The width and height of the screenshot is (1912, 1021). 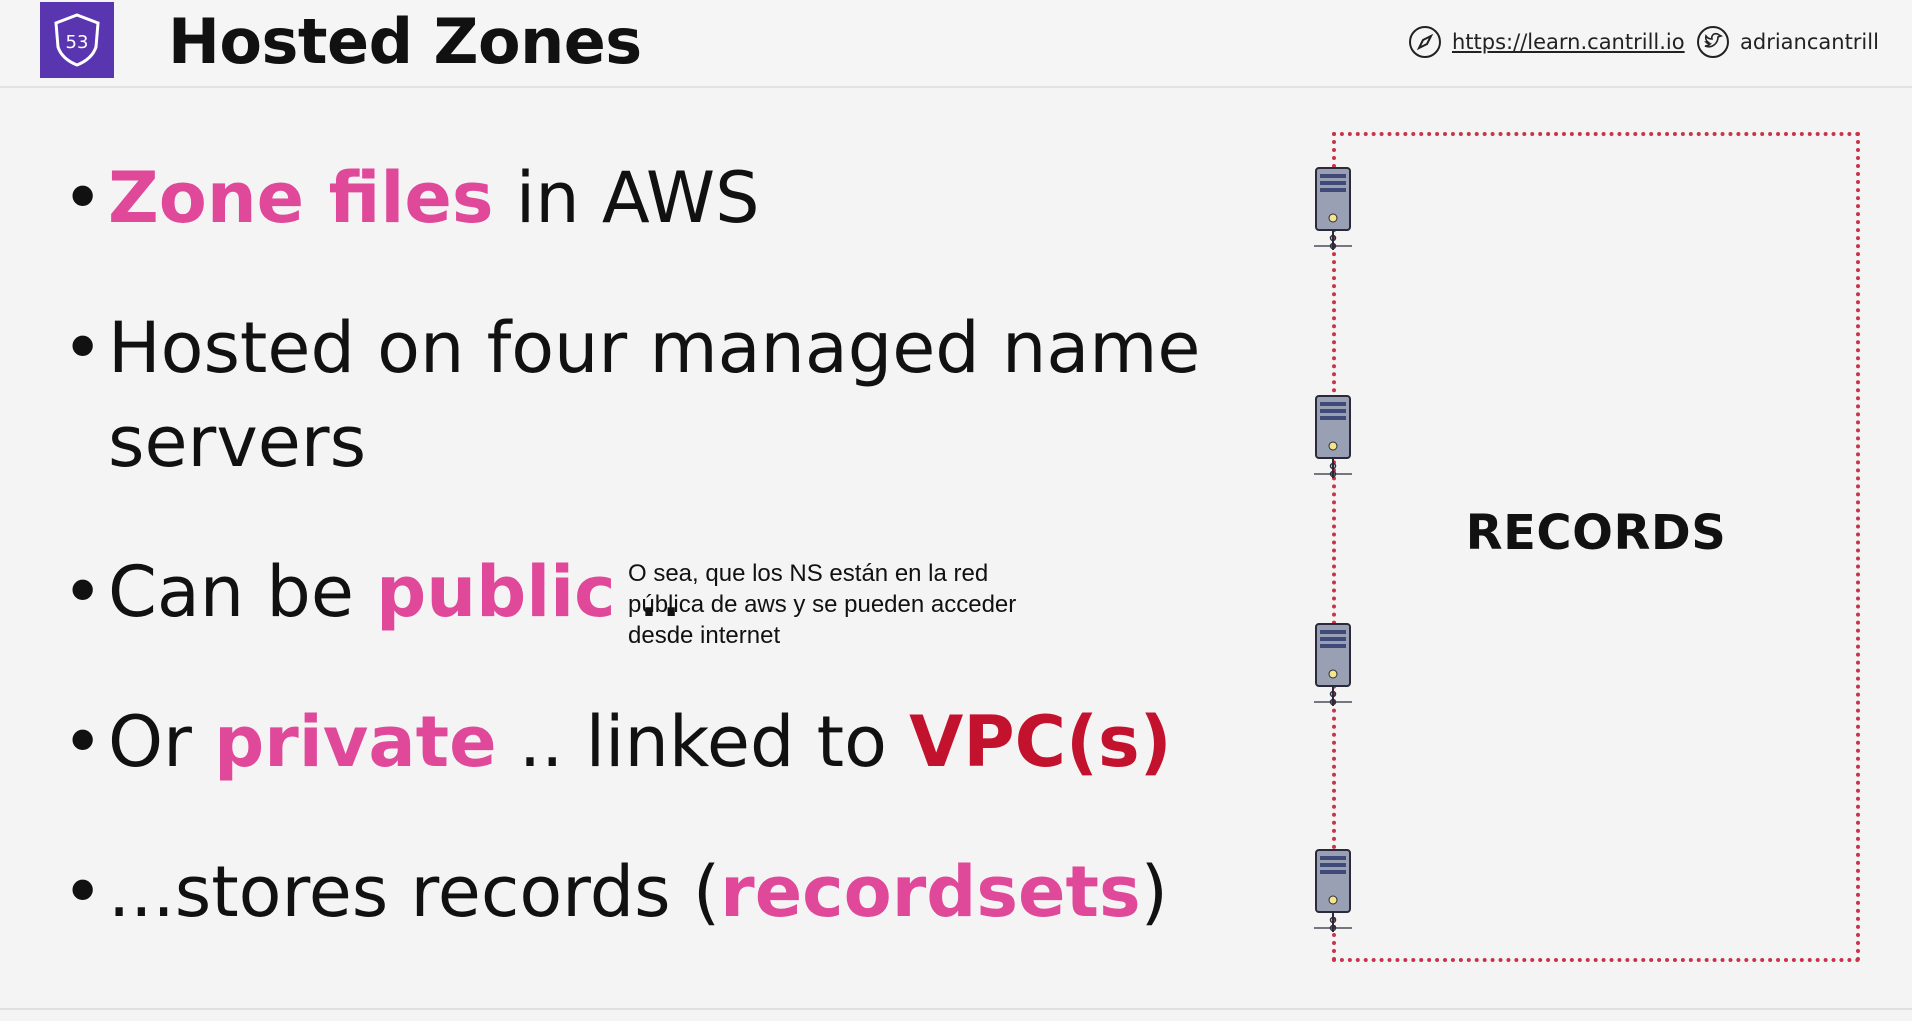 I want to click on bullet-text: Hosted on four managed name, so click(x=654, y=348).